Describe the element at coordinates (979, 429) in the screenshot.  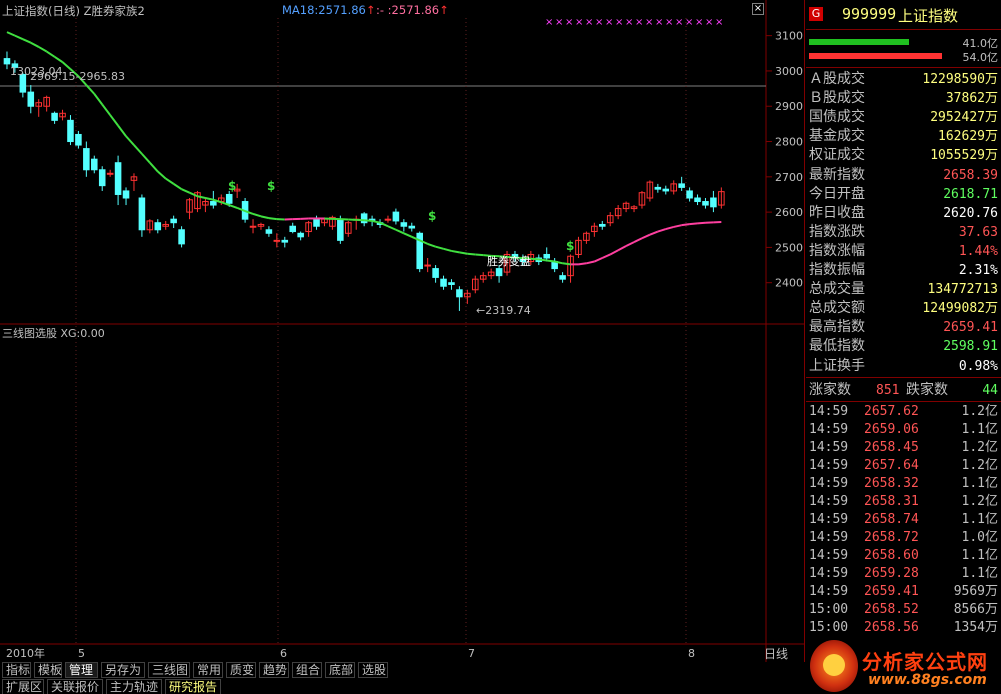
I see `tick-volume: 1.1亿` at that location.